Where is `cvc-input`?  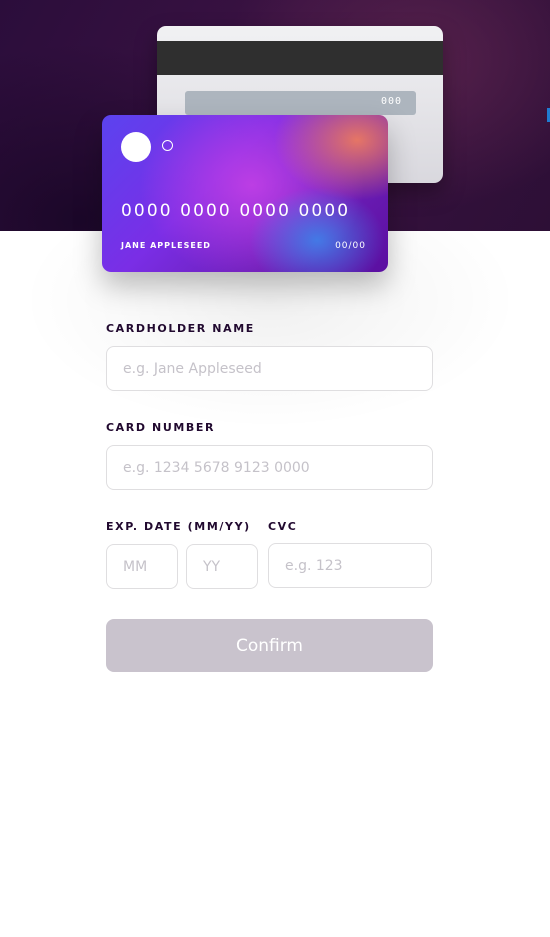 cvc-input is located at coordinates (350, 565).